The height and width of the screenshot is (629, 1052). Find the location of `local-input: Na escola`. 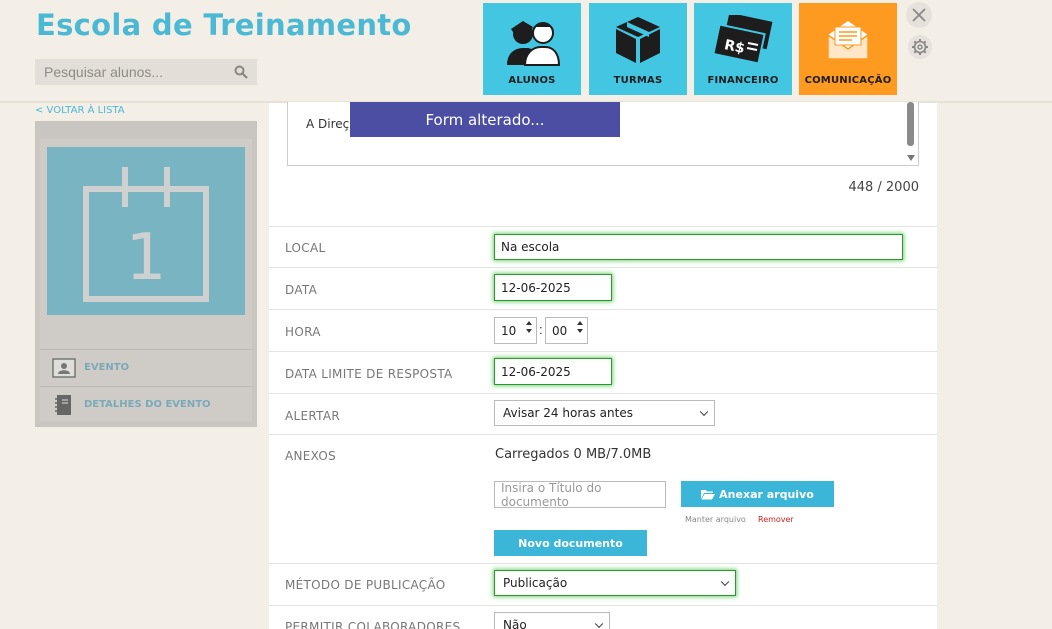

local-input: Na escola is located at coordinates (698, 247).